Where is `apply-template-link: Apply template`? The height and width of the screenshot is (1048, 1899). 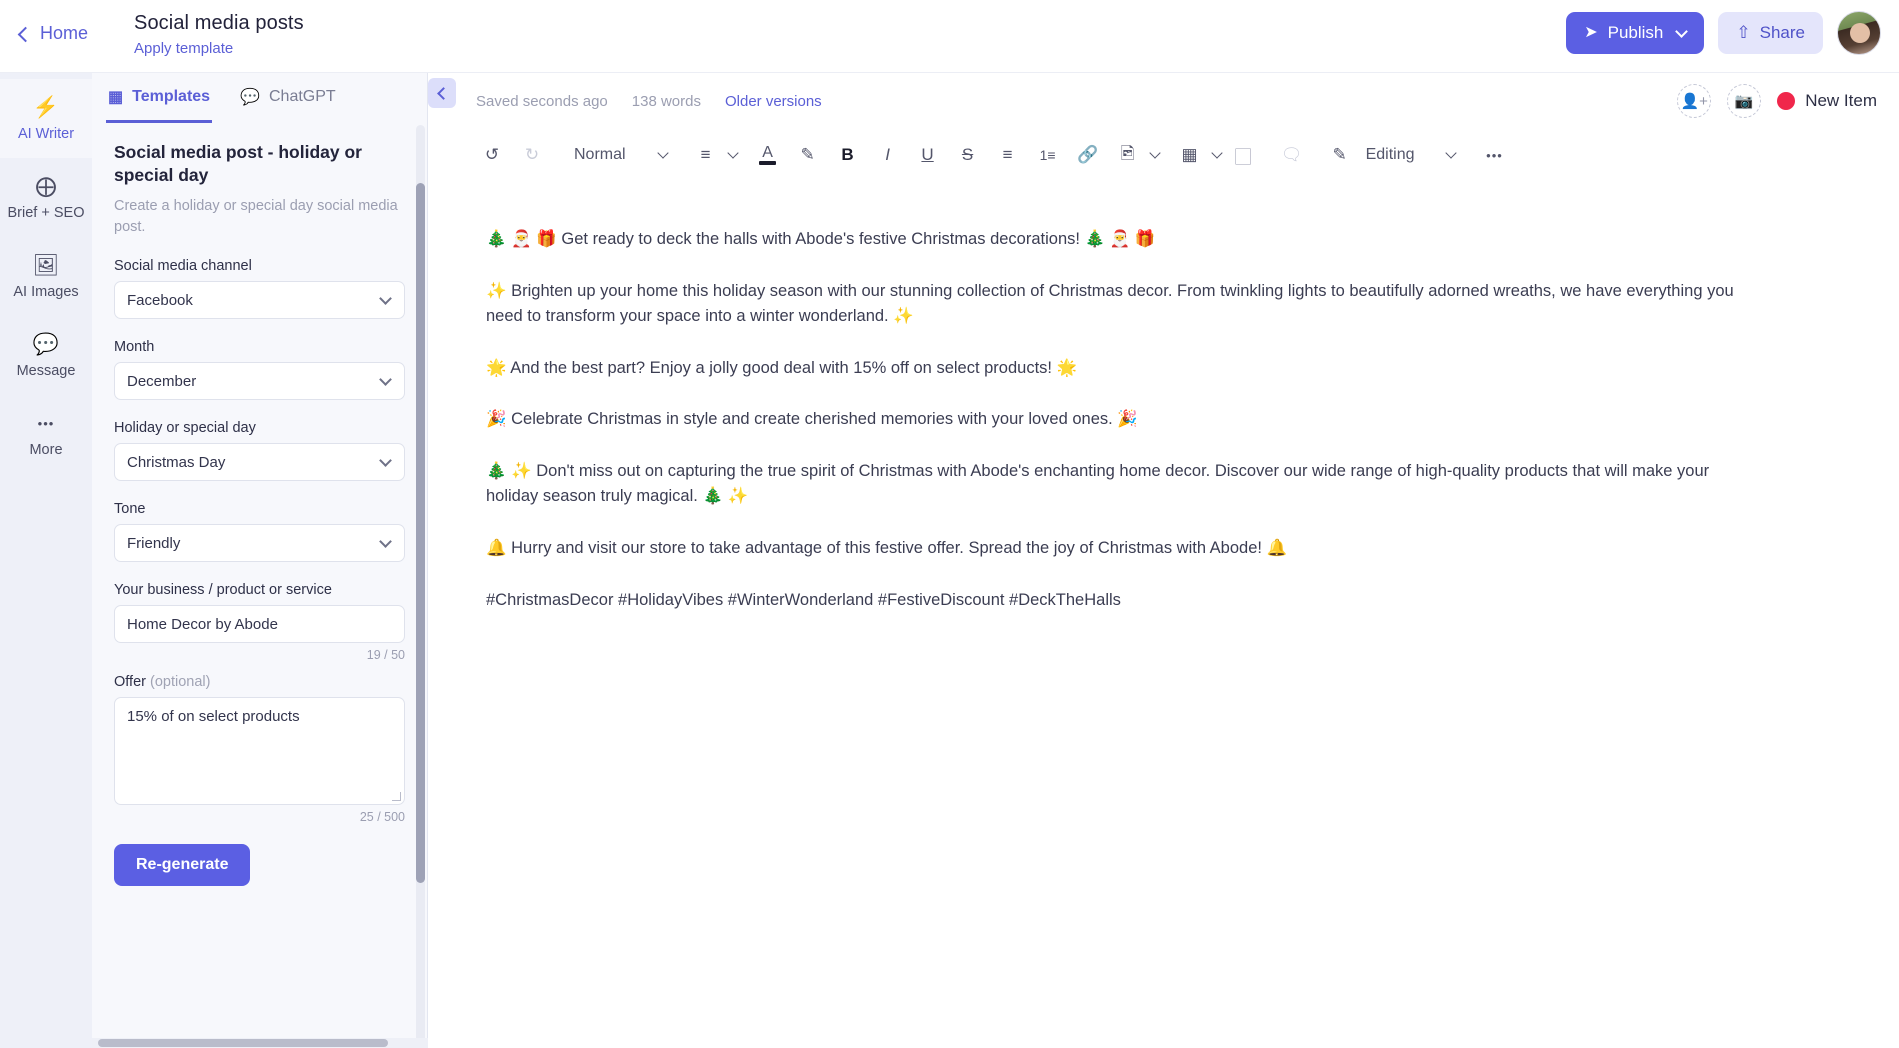 apply-template-link: Apply template is located at coordinates (219, 48).